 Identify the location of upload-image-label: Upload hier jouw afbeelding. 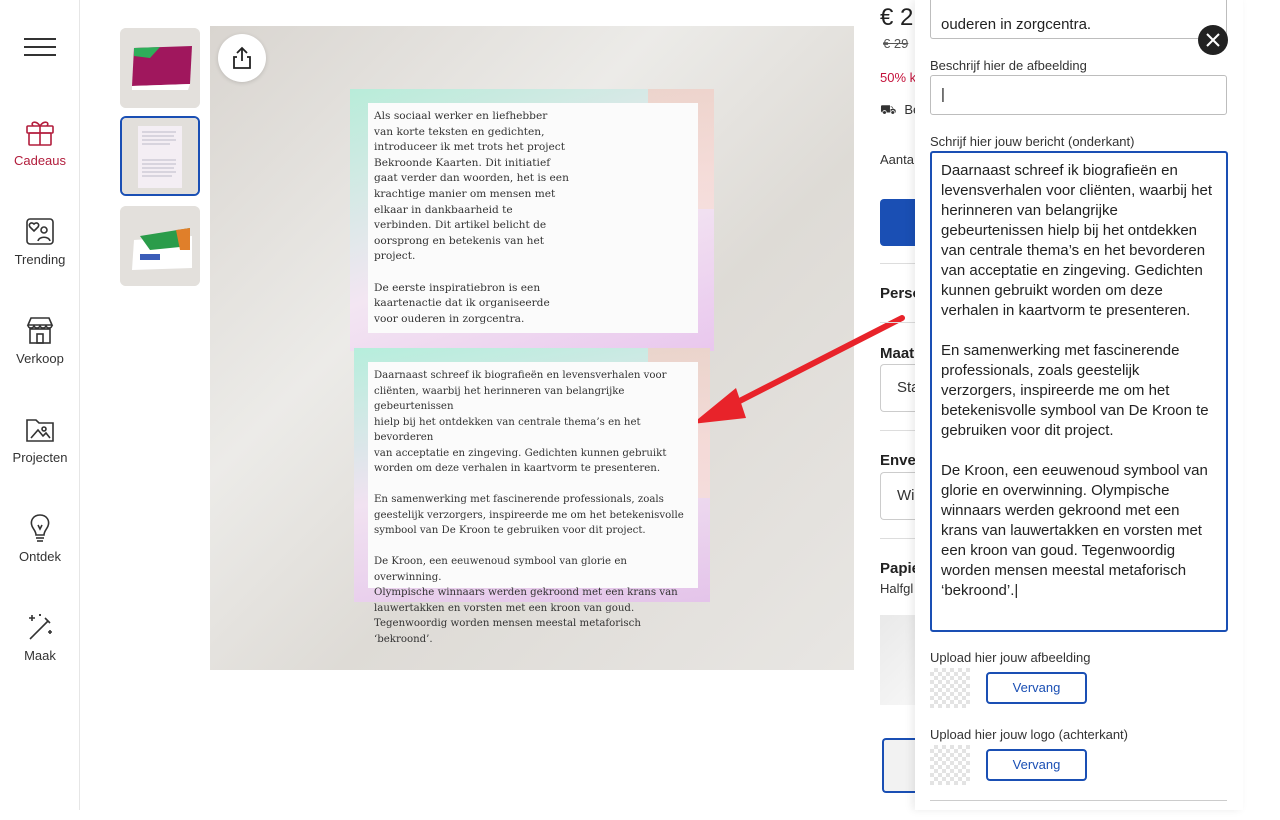
(1010, 657).